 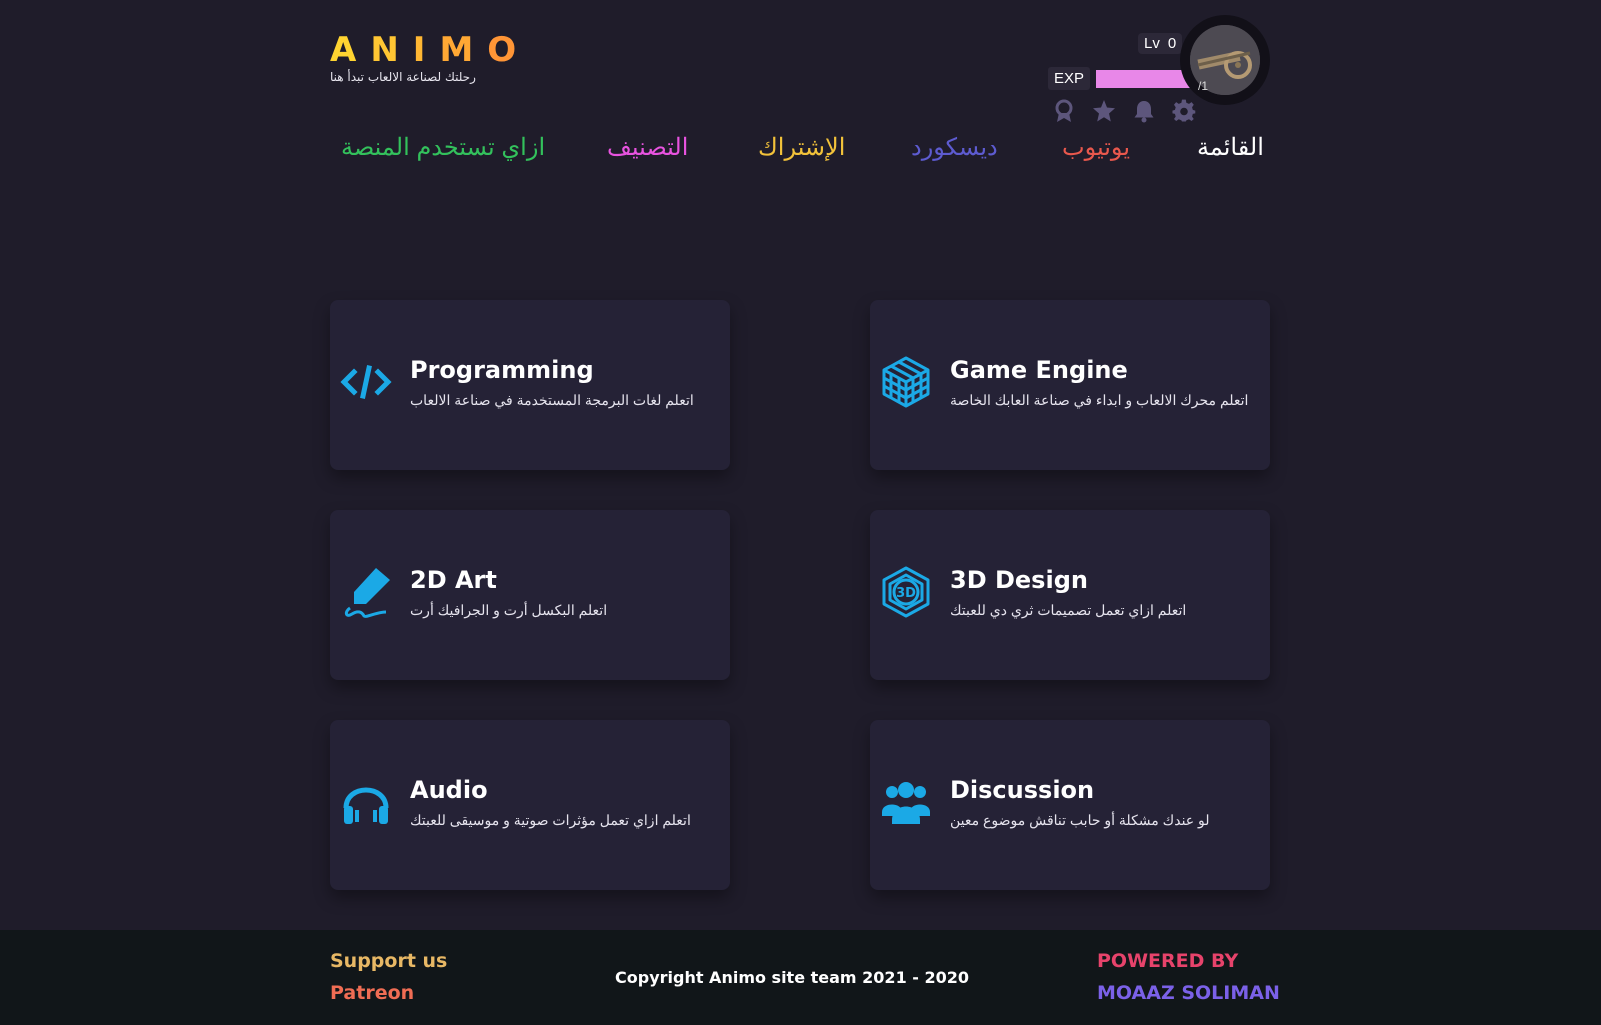 What do you see at coordinates (366, 802) in the screenshot?
I see `headphones-icon` at bounding box center [366, 802].